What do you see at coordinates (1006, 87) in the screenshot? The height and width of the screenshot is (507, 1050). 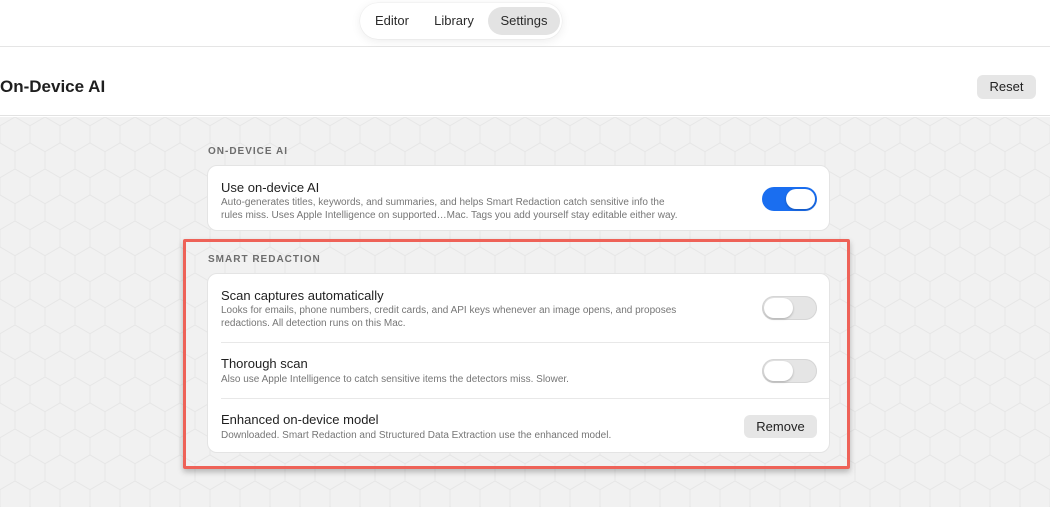 I see `reset-button: Reset` at bounding box center [1006, 87].